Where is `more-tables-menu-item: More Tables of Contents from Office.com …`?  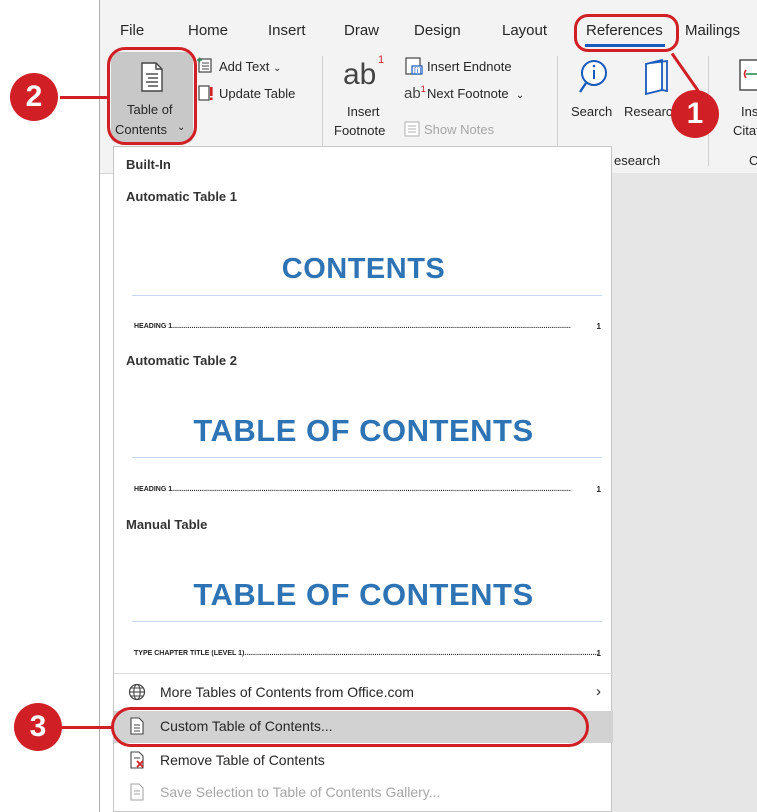
more-tables-menu-item: More Tables of Contents from Office.com … is located at coordinates (363, 693).